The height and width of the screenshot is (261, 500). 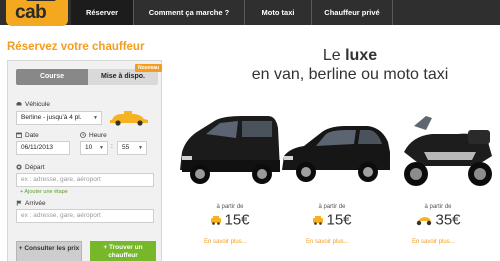 I want to click on offer-van: à partir de 15€, so click(x=230, y=216).